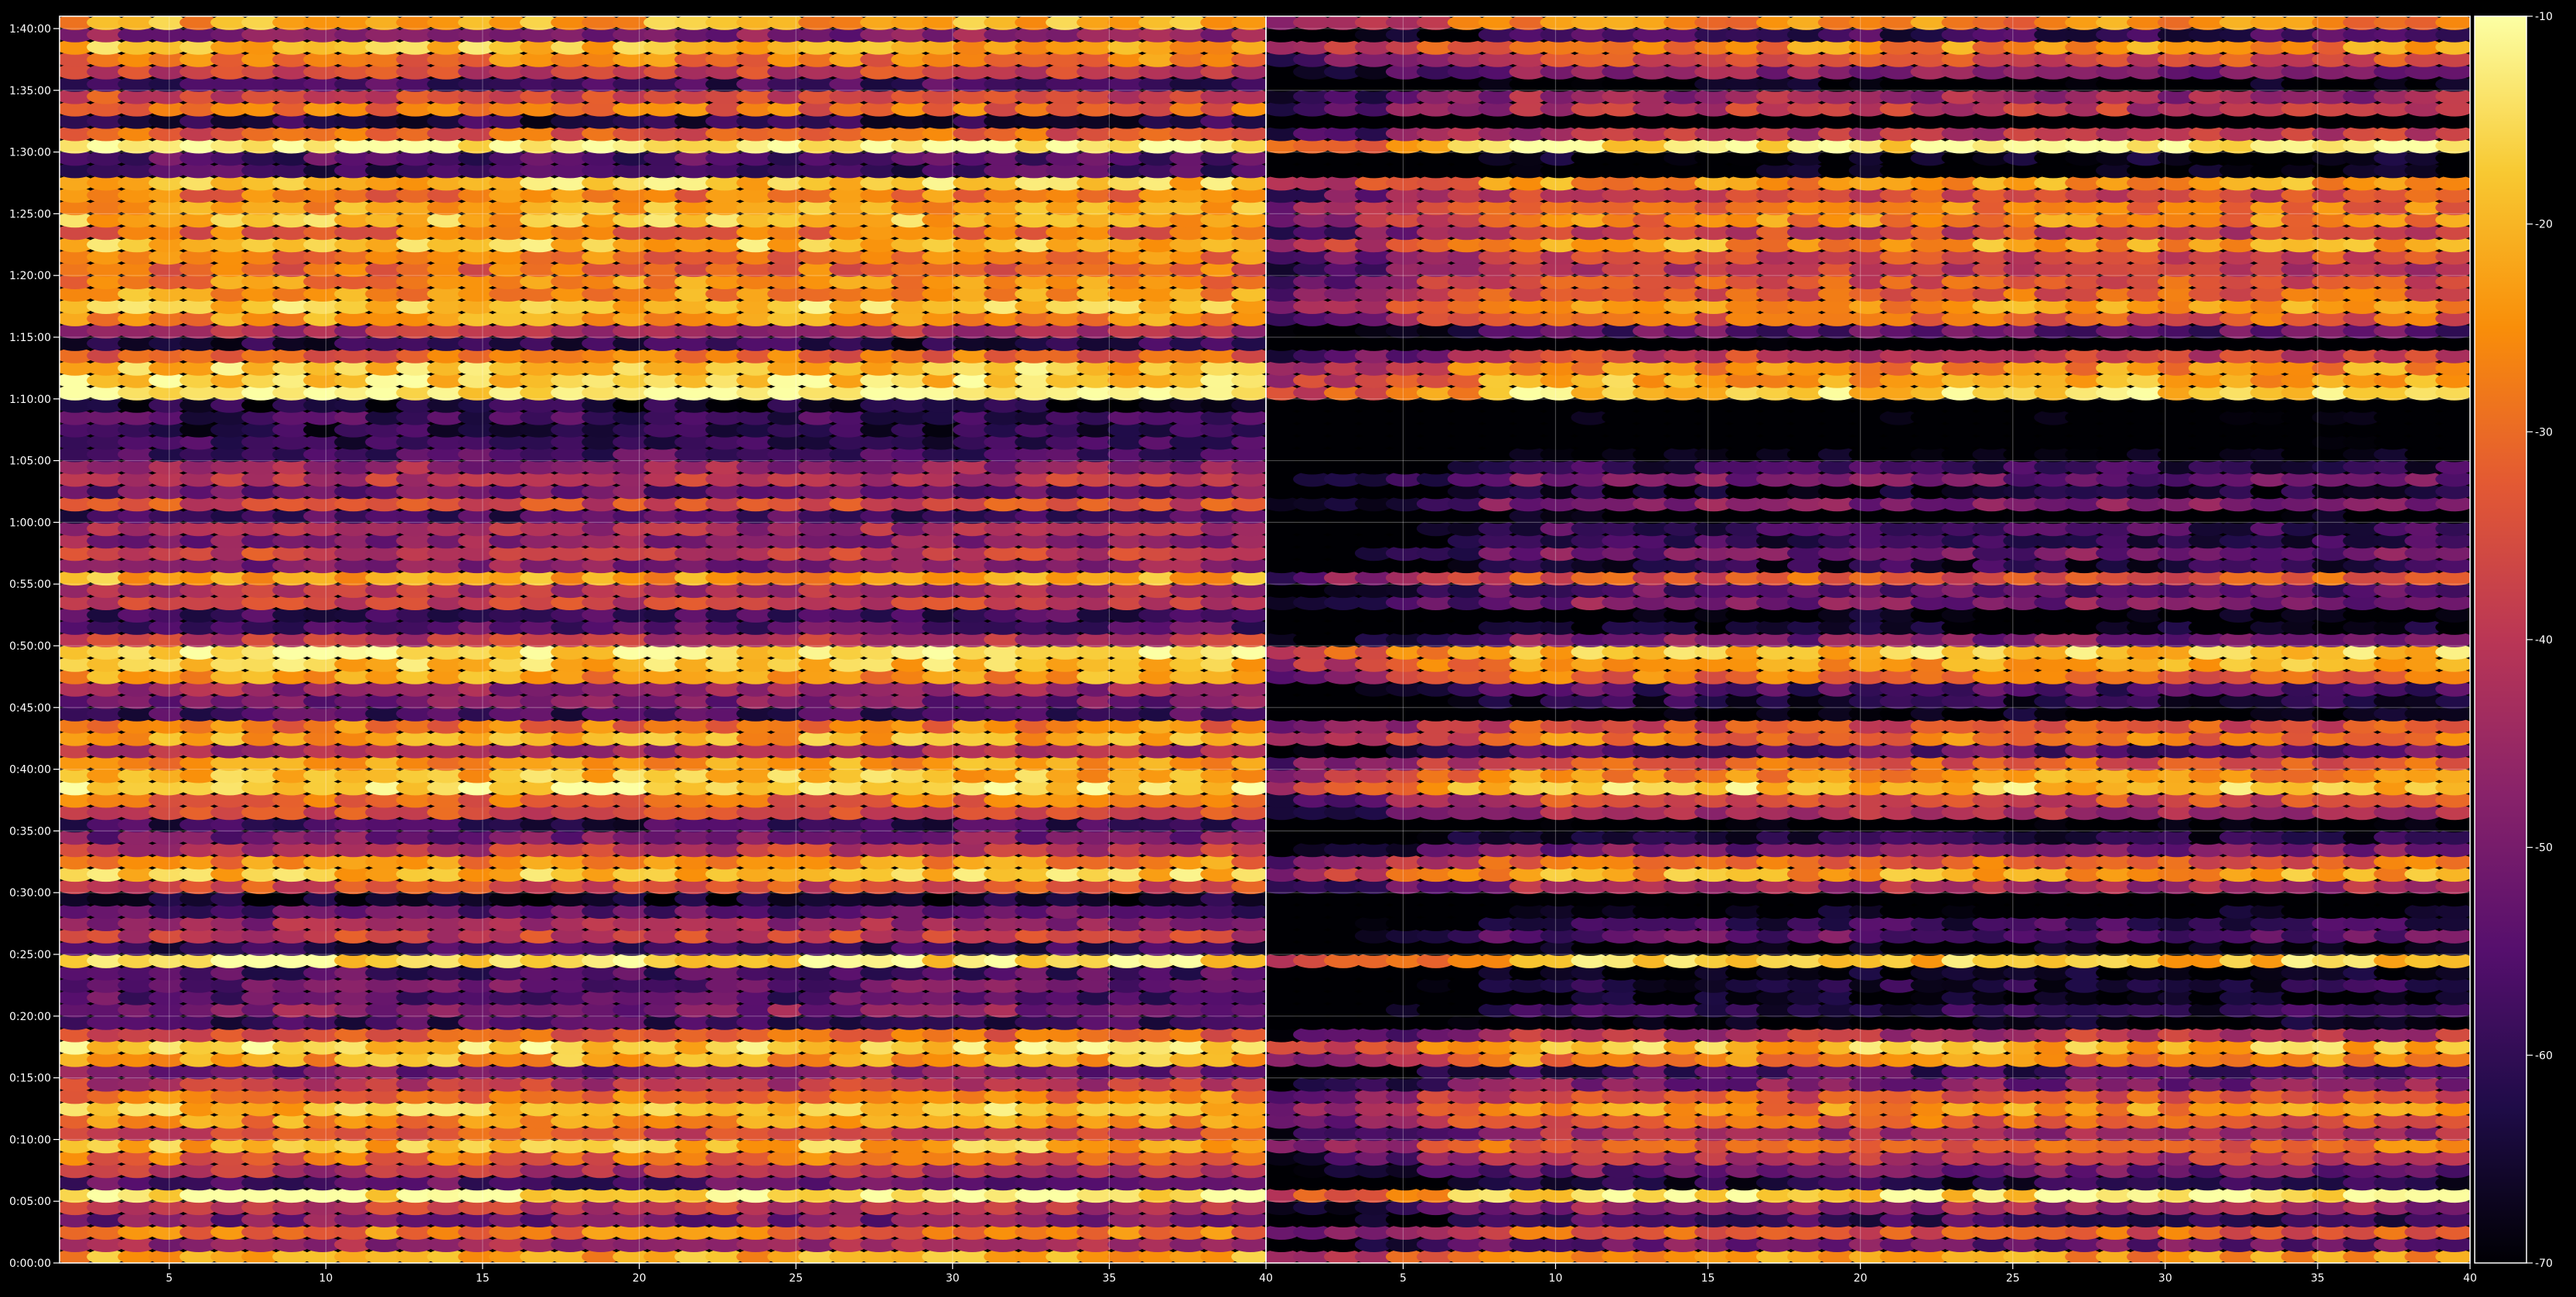 The width and height of the screenshot is (2576, 1297). Describe the element at coordinates (1248, 23) in the screenshot. I see `heatmap-cell` at that location.